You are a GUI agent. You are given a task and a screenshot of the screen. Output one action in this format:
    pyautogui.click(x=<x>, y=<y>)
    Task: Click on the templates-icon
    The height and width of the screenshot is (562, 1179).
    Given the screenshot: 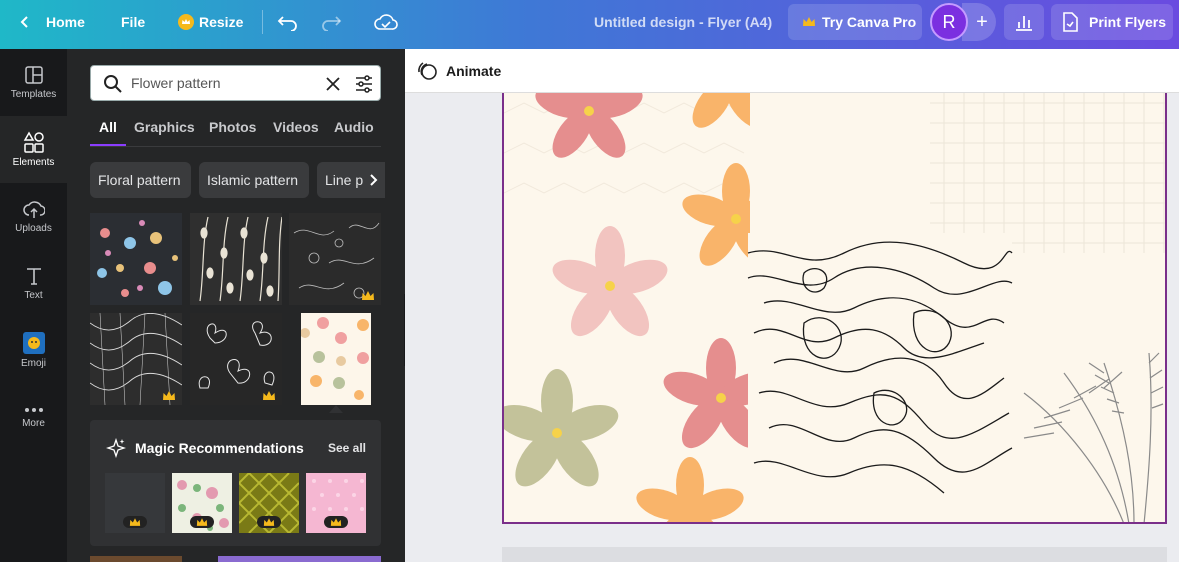 What is the action you would take?
    pyautogui.click(x=33, y=75)
    